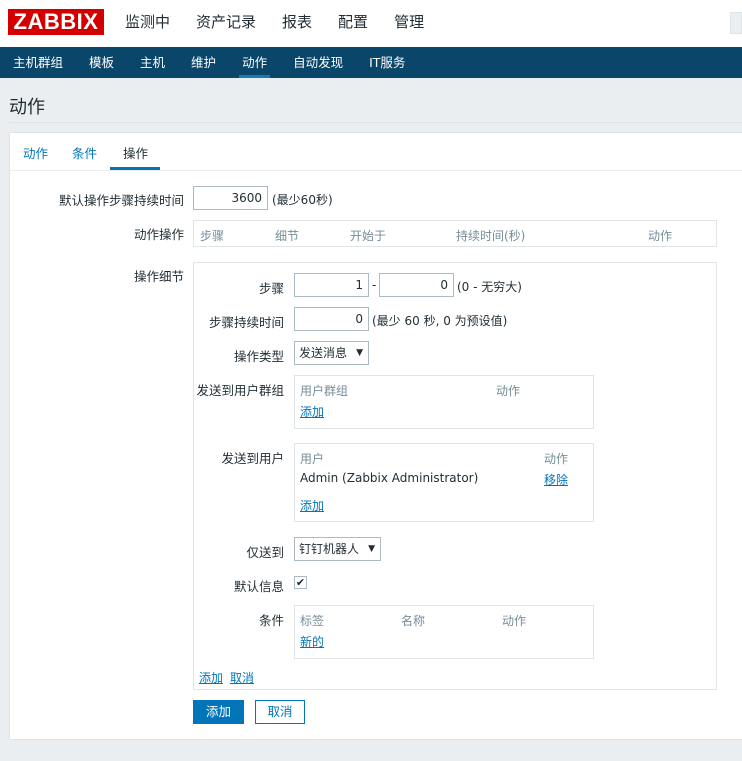  Describe the element at coordinates (135, 168) in the screenshot. I see `active-tab-indicator` at that location.